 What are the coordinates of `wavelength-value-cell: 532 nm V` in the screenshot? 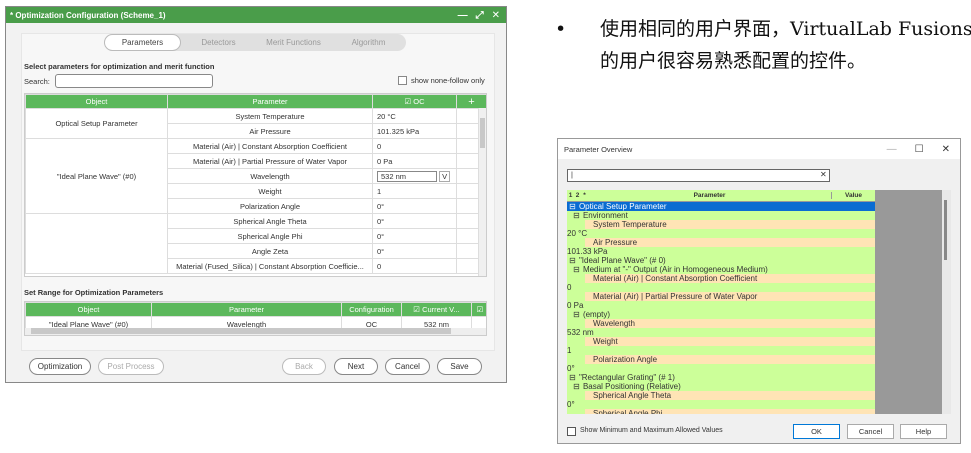 It's located at (414, 176).